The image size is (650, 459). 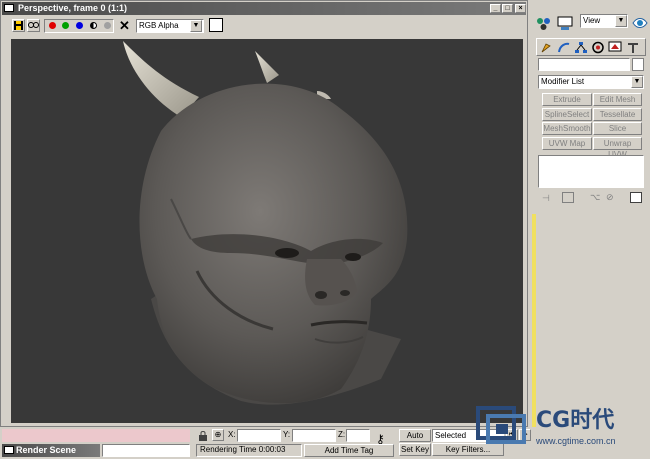 What do you see at coordinates (564, 47) in the screenshot?
I see `modify-tab-icon` at bounding box center [564, 47].